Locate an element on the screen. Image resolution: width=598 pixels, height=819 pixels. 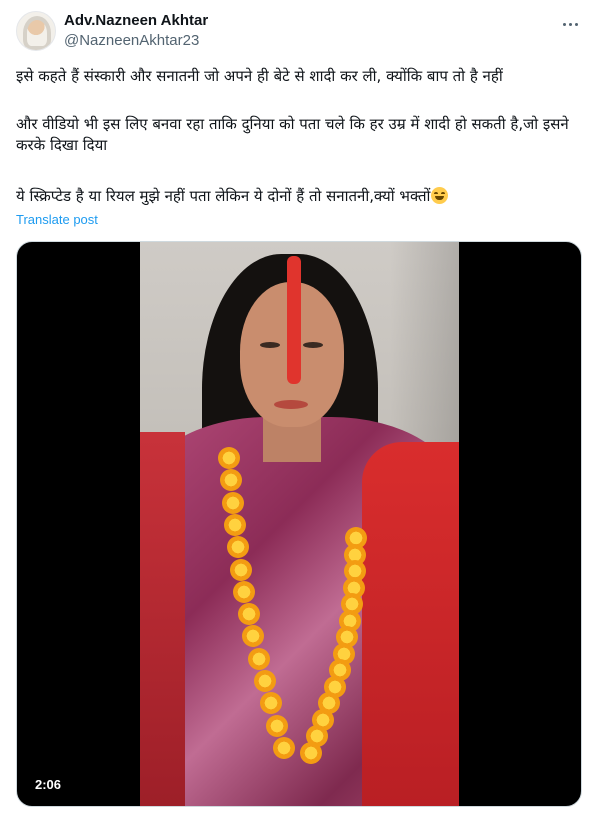
more-options-icon is located at coordinates (570, 24).